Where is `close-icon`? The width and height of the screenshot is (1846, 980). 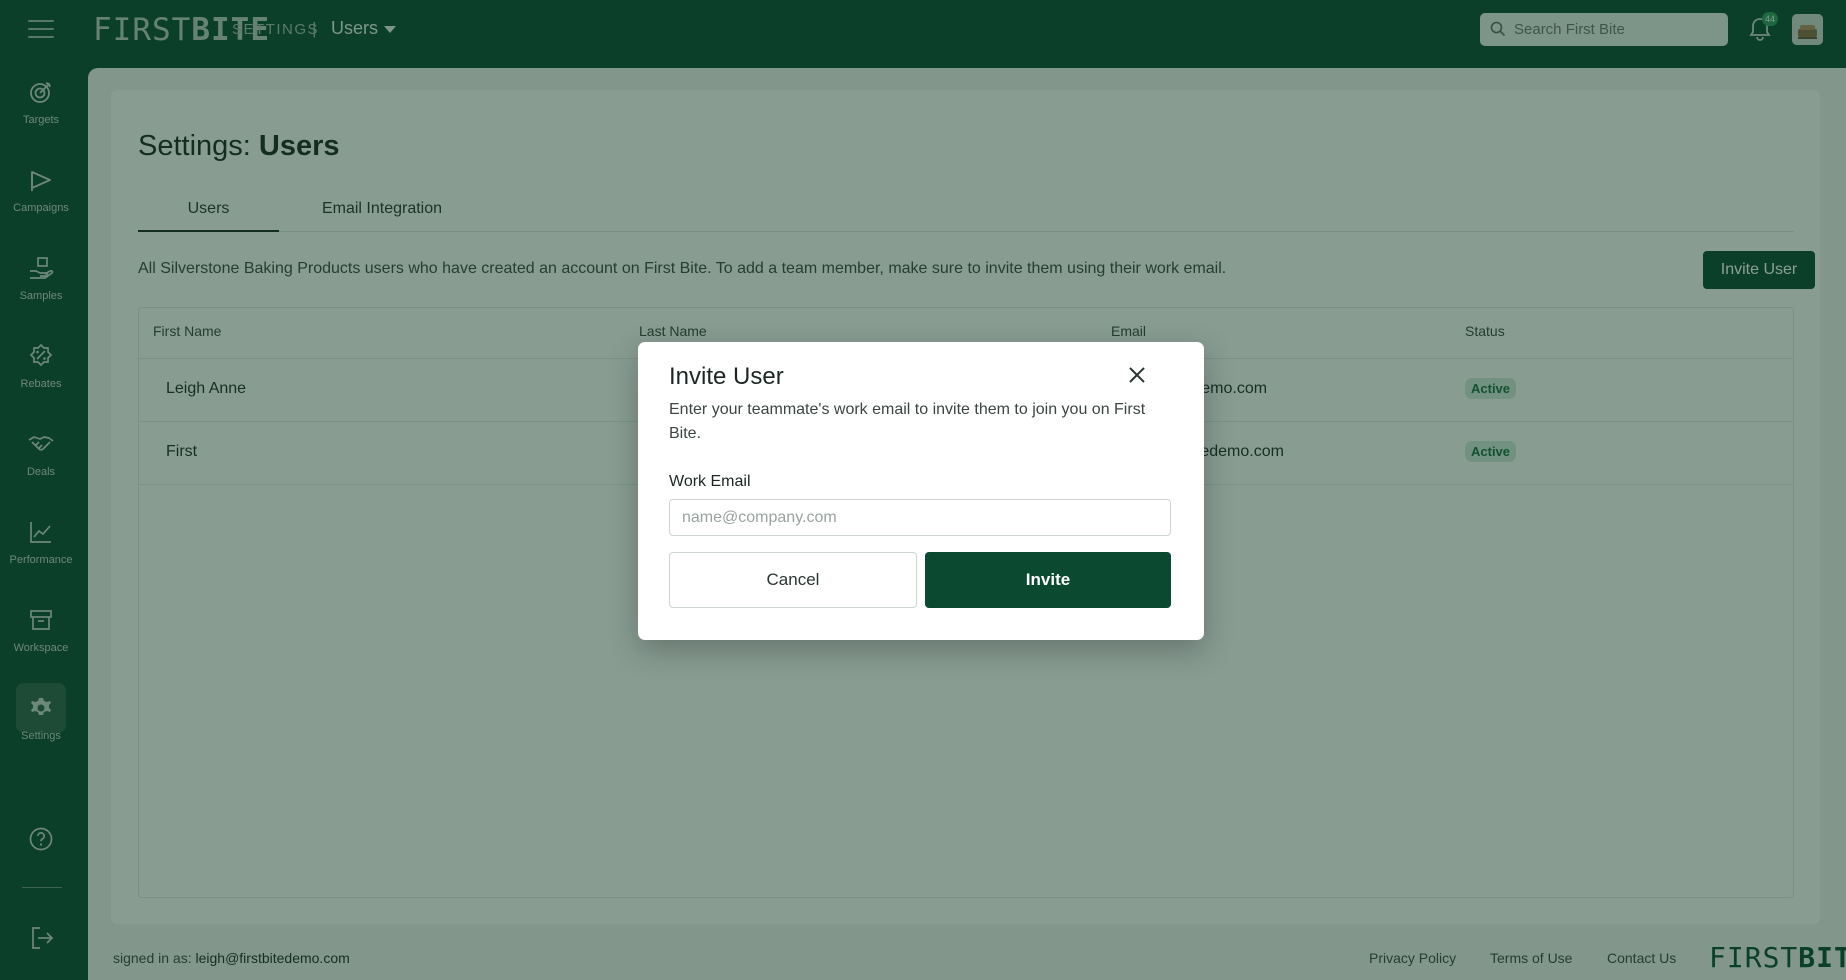
close-icon is located at coordinates (1137, 375).